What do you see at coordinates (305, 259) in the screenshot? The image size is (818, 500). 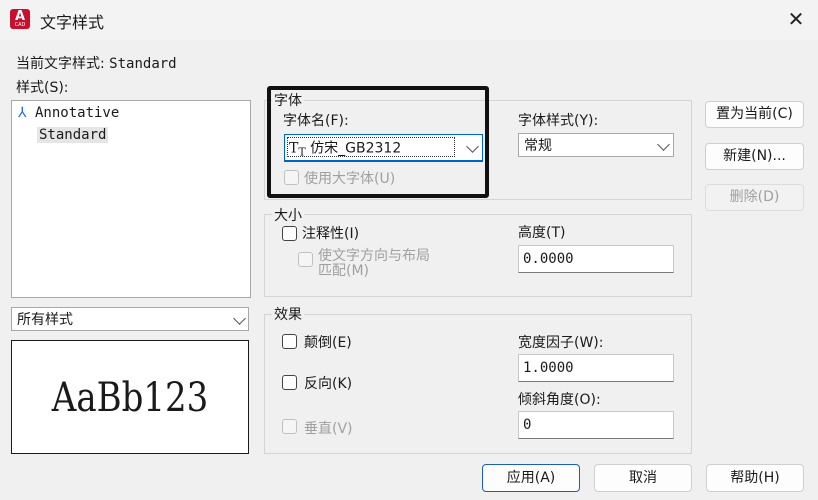 I see `match-layout-checkbox` at bounding box center [305, 259].